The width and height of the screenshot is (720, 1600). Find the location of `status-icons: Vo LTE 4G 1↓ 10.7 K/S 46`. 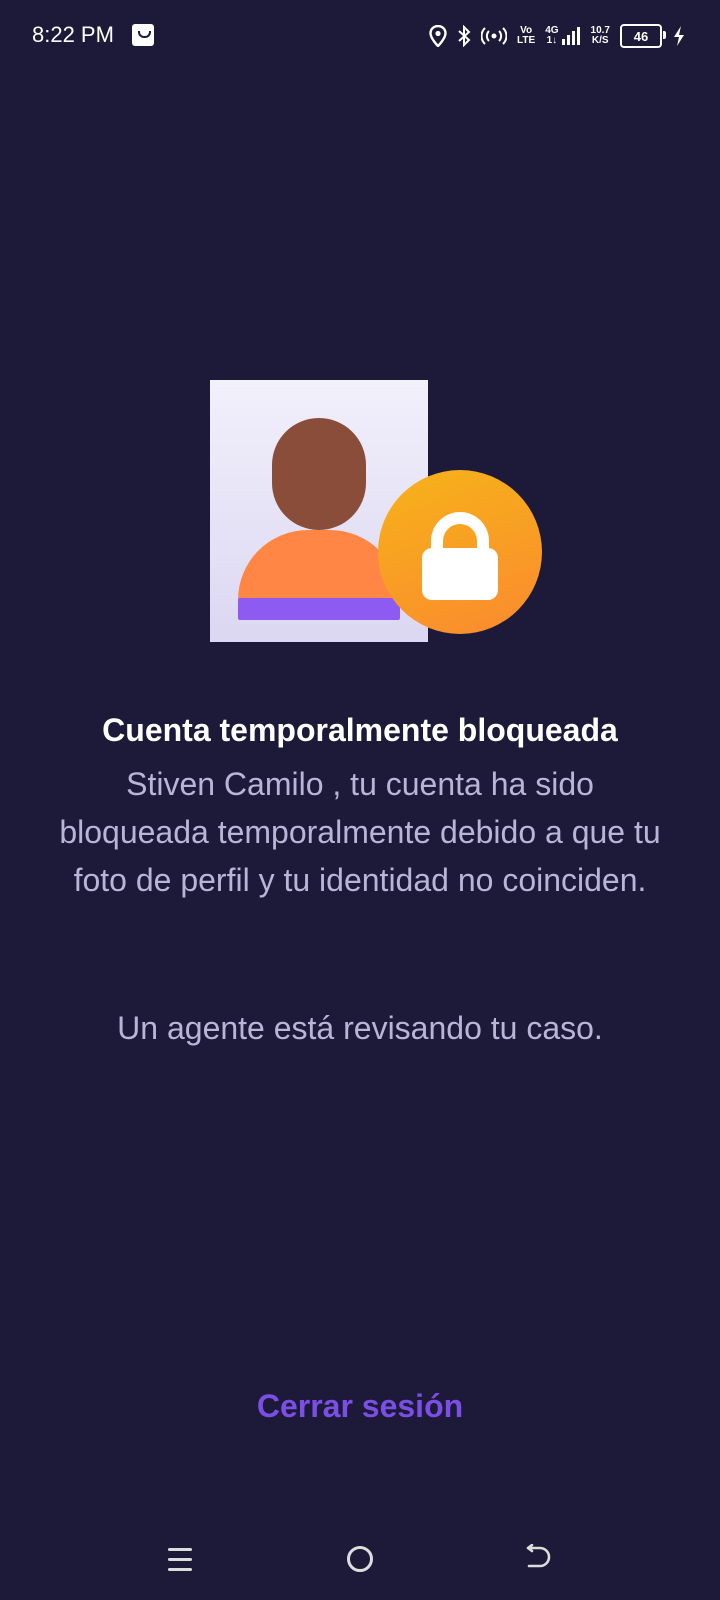

status-icons: Vo LTE 4G 1↓ 10.7 K/S 46 is located at coordinates (557, 36).